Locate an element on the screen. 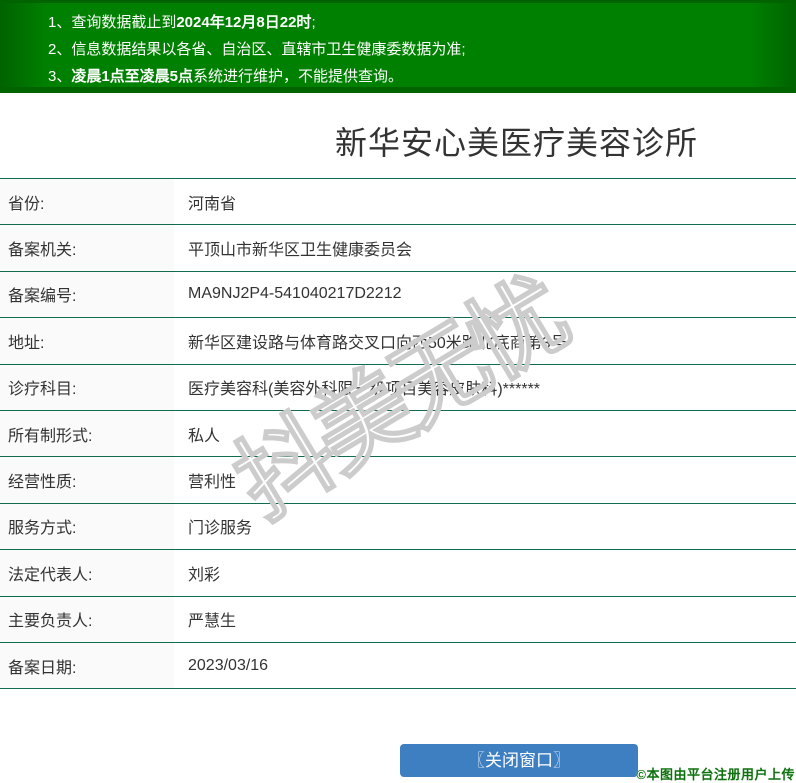  table-row: 所有制形式: 私人 is located at coordinates (398, 434).